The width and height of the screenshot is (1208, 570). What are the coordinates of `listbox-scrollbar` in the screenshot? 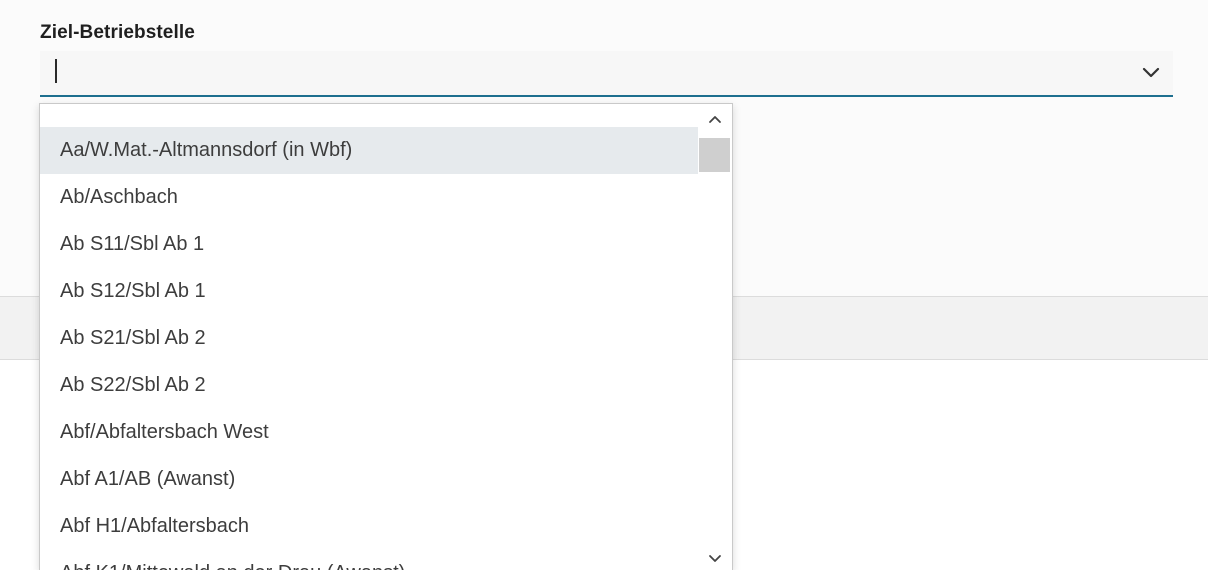 It's located at (715, 337).